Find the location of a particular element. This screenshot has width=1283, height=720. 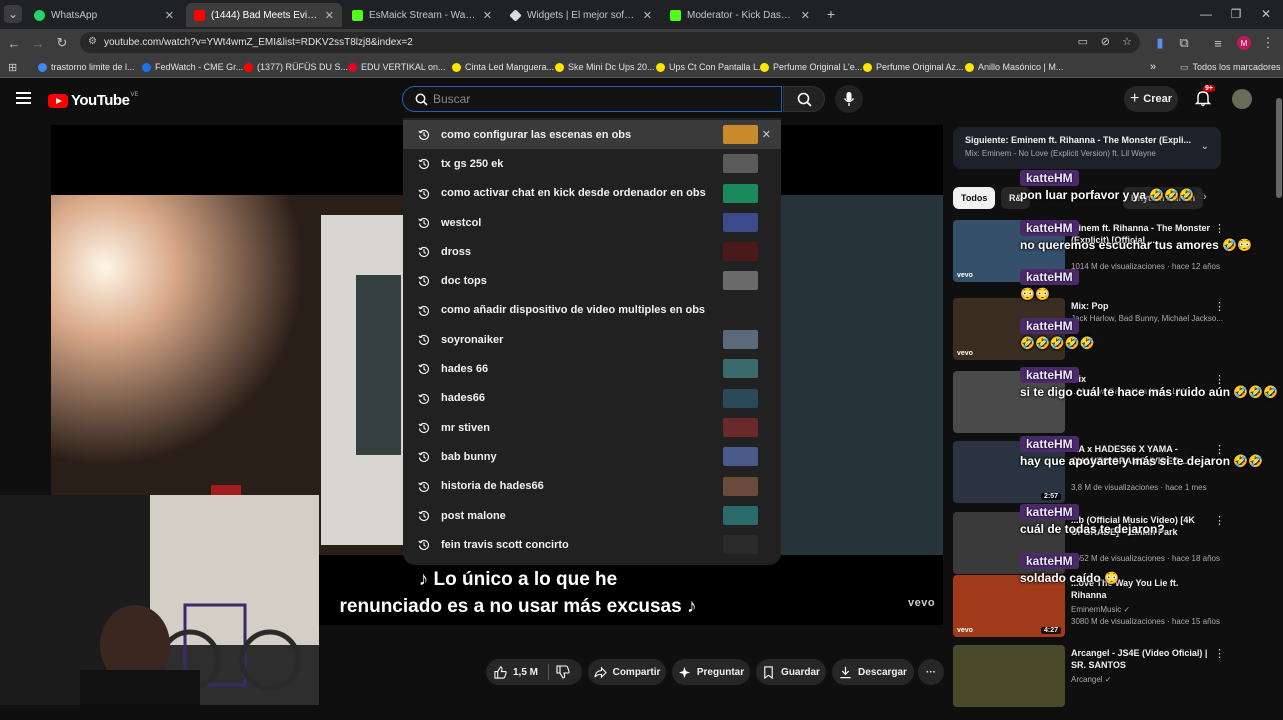

search-input is located at coordinates (583, 99).